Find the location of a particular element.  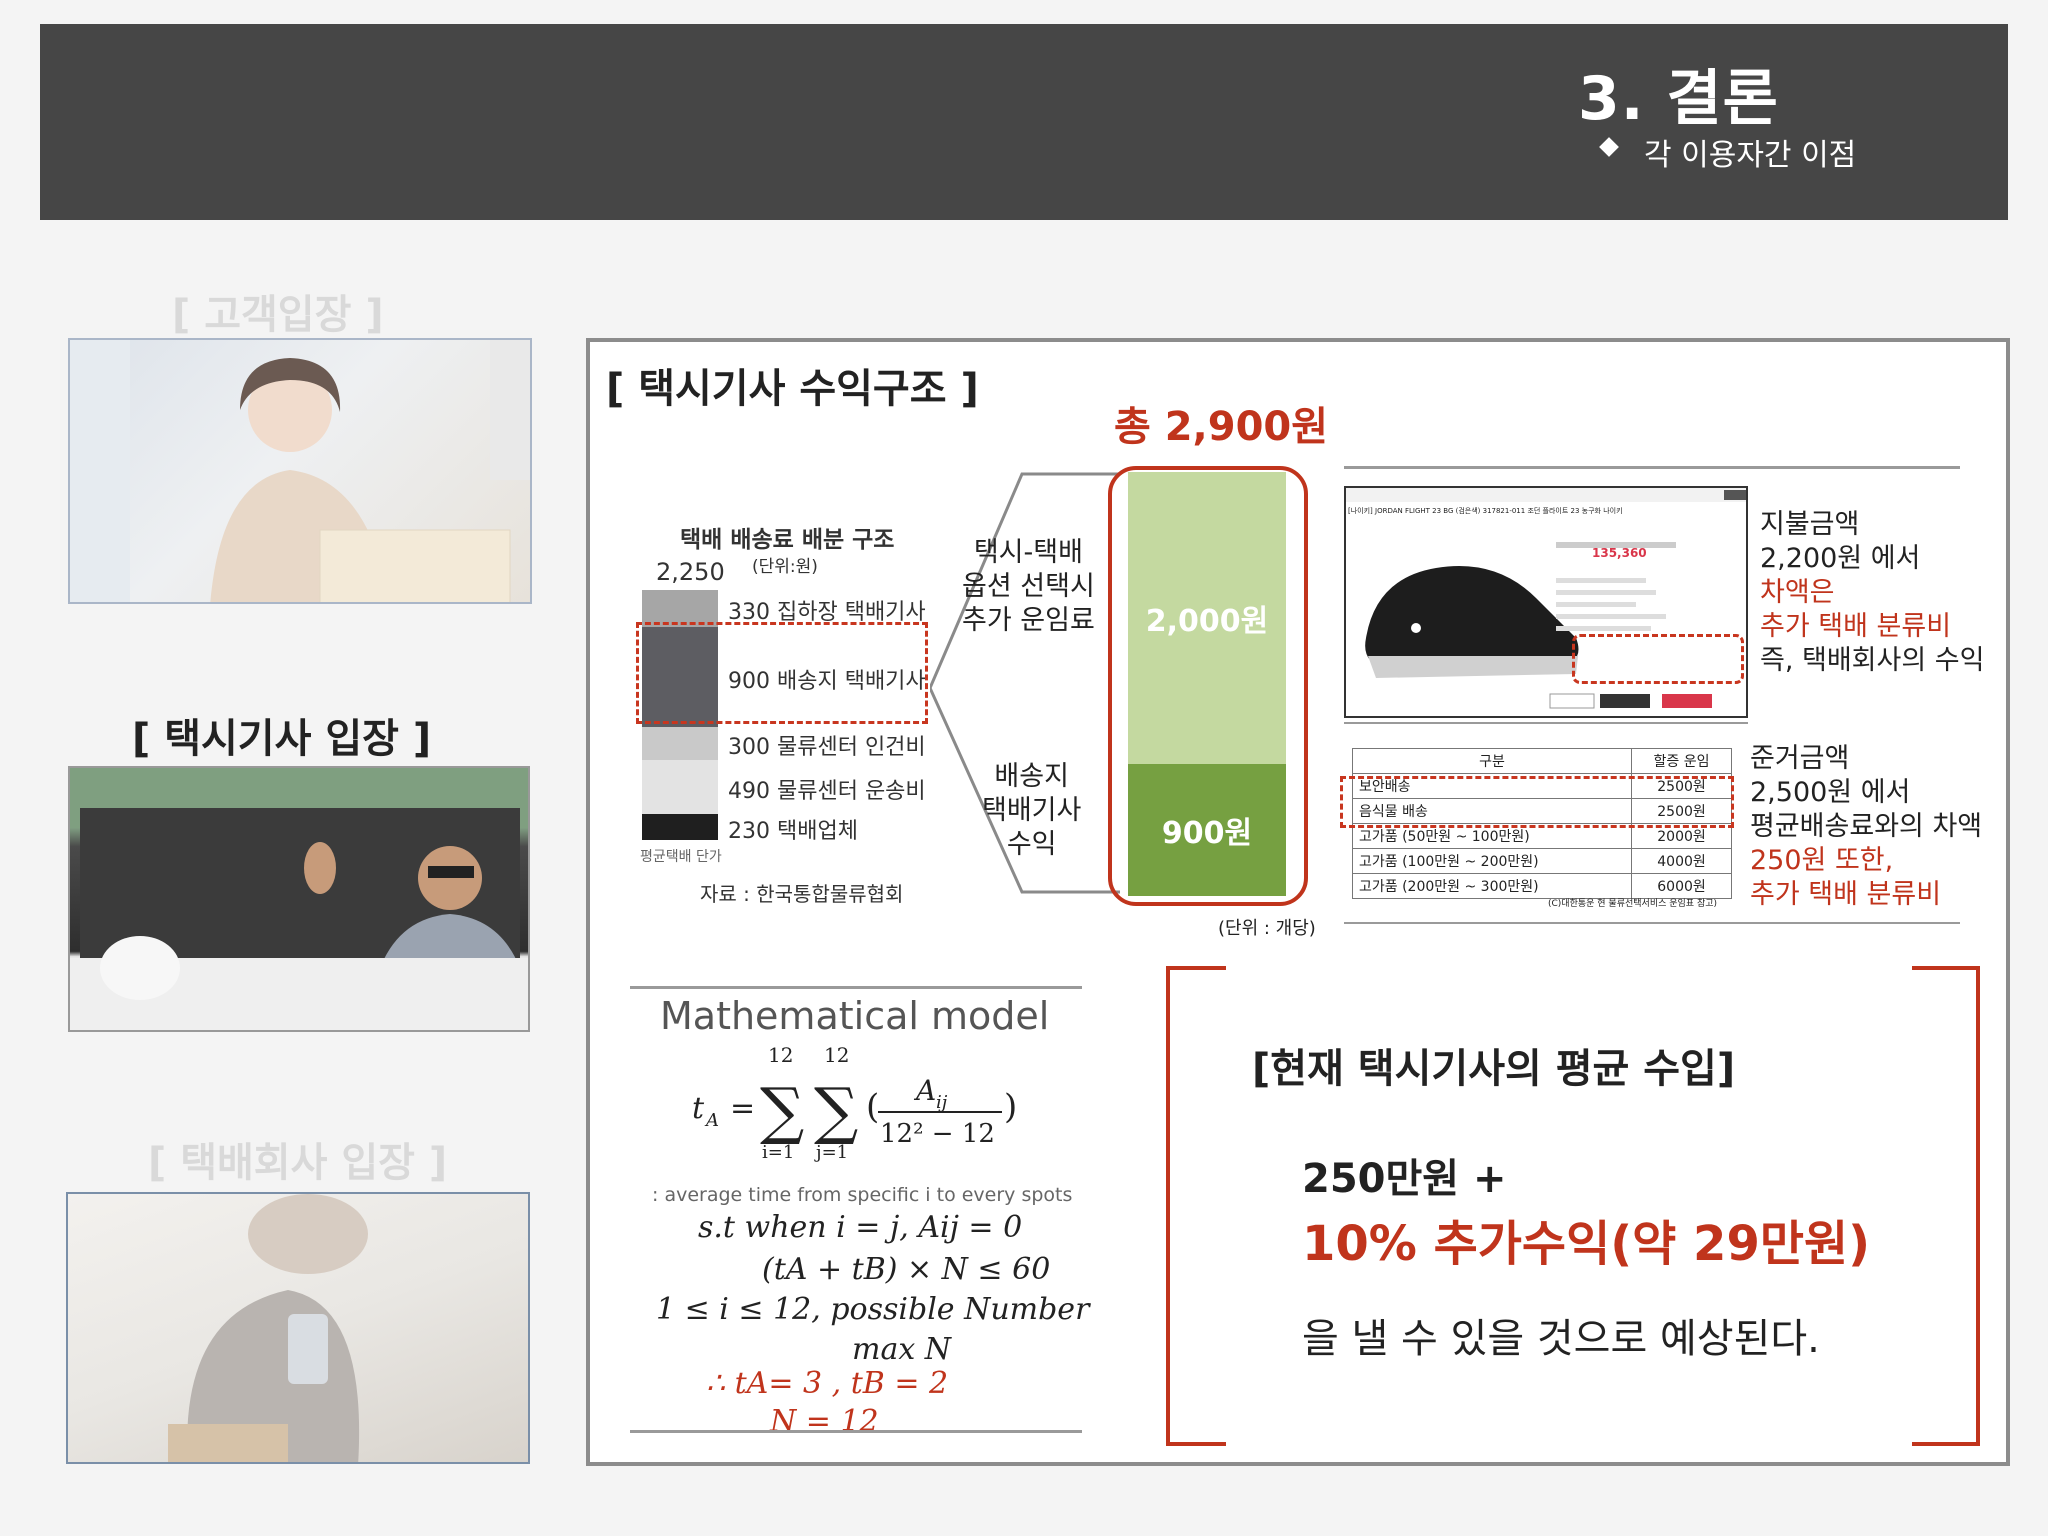

breakdown-footnote: 평균택배 단가 is located at coordinates (681, 857).